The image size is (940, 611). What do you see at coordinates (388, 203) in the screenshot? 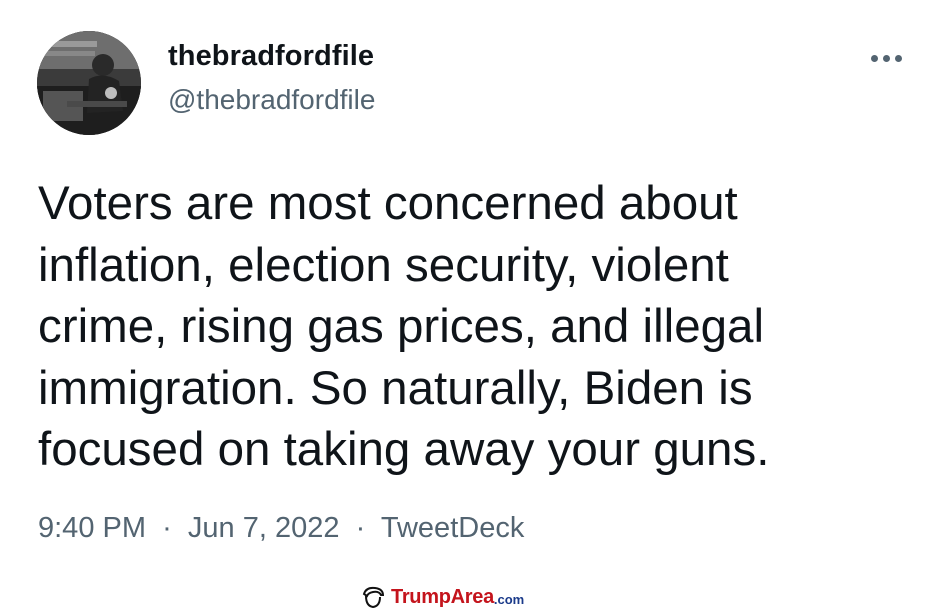
I see `tweet-text-line: Voters are most concerned about` at bounding box center [388, 203].